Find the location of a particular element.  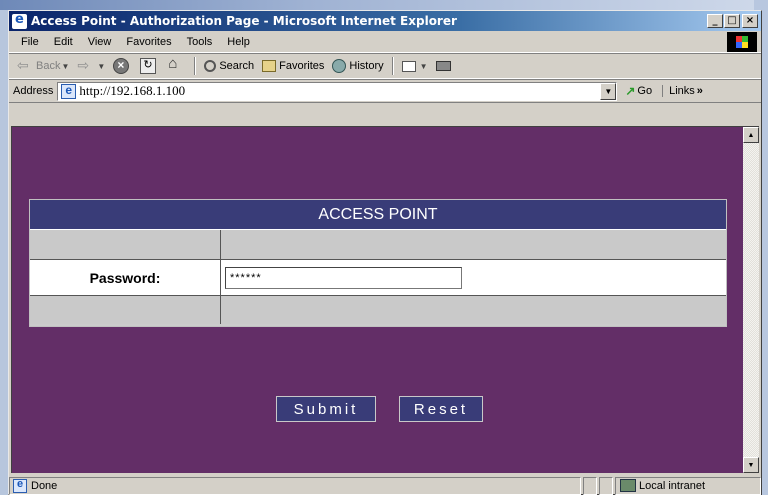

menu-help: Help is located at coordinates (240, 42).